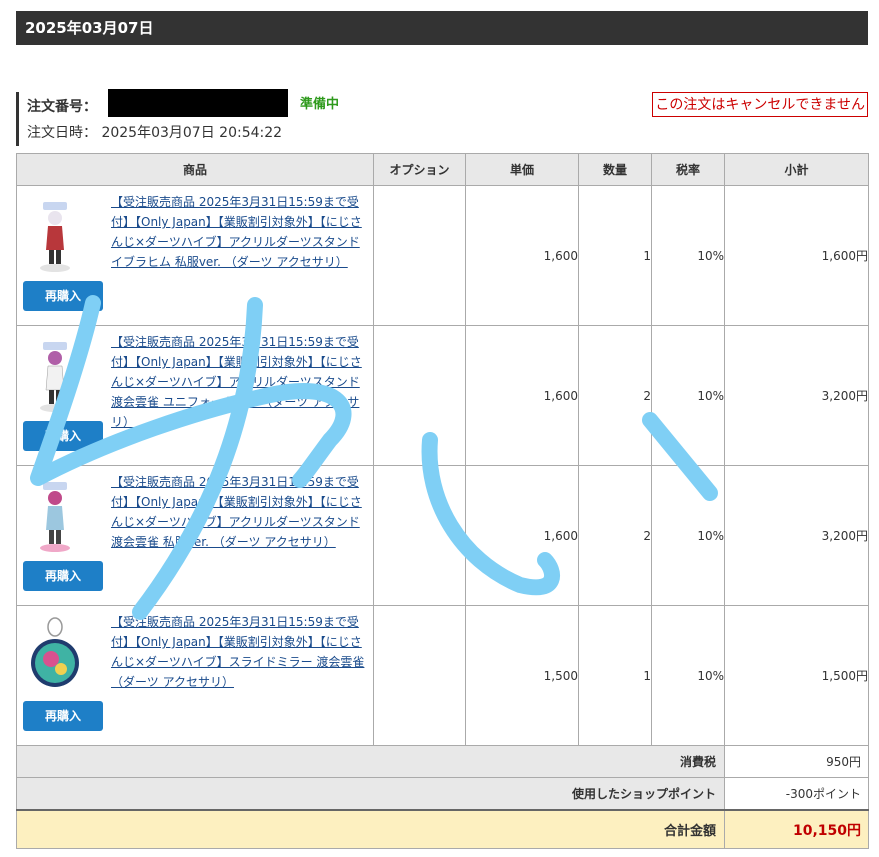 The height and width of the screenshot is (857, 879). What do you see at coordinates (17, 119) in the screenshot?
I see `order-header-accent` at bounding box center [17, 119].